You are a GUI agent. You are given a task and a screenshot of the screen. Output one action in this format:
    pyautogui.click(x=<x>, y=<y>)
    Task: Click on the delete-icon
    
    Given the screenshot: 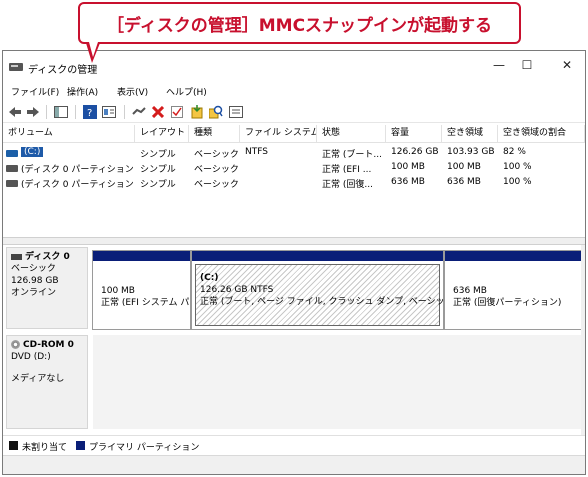 What is the action you would take?
    pyautogui.click(x=158, y=112)
    